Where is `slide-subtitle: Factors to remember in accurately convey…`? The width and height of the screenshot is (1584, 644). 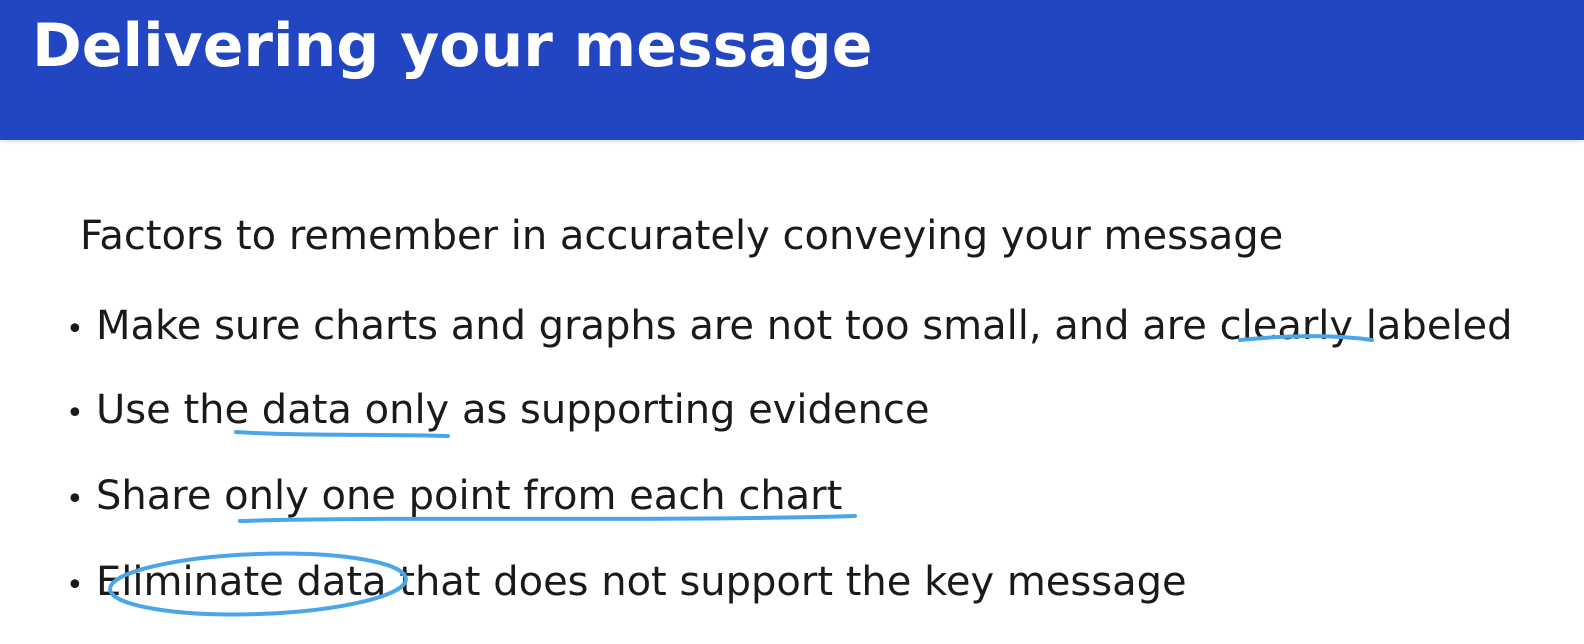 slide-subtitle: Factors to remember in accurately convey… is located at coordinates (682, 236).